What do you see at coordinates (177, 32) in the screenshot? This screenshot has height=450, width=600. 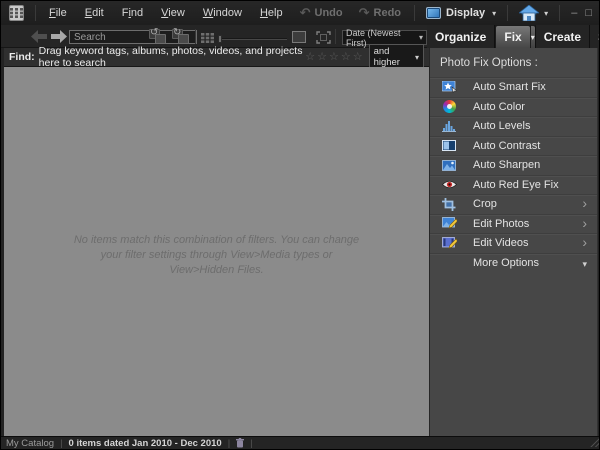 I see `rotate-right-icon: ↻` at bounding box center [177, 32].